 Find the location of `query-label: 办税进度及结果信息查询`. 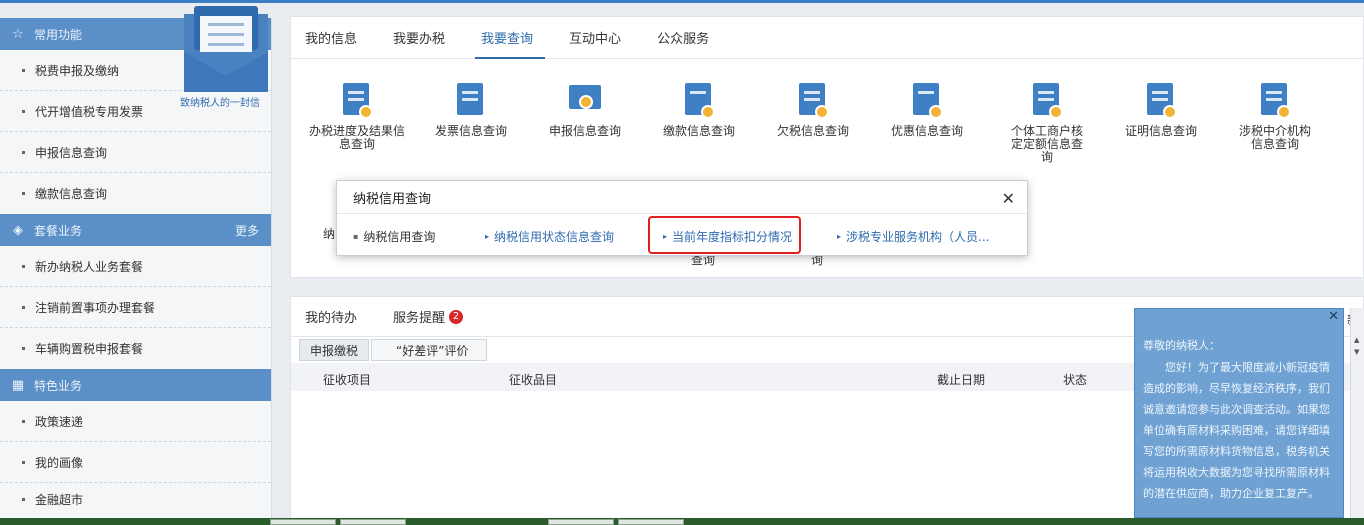

query-label: 办税进度及结果信息查询 is located at coordinates (357, 137).